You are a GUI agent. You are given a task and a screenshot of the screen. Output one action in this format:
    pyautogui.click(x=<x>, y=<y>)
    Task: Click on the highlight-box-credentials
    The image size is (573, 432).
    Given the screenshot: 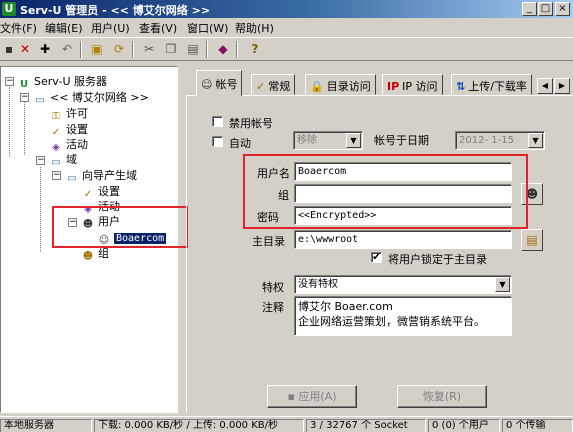 What is the action you would take?
    pyautogui.click(x=385, y=191)
    